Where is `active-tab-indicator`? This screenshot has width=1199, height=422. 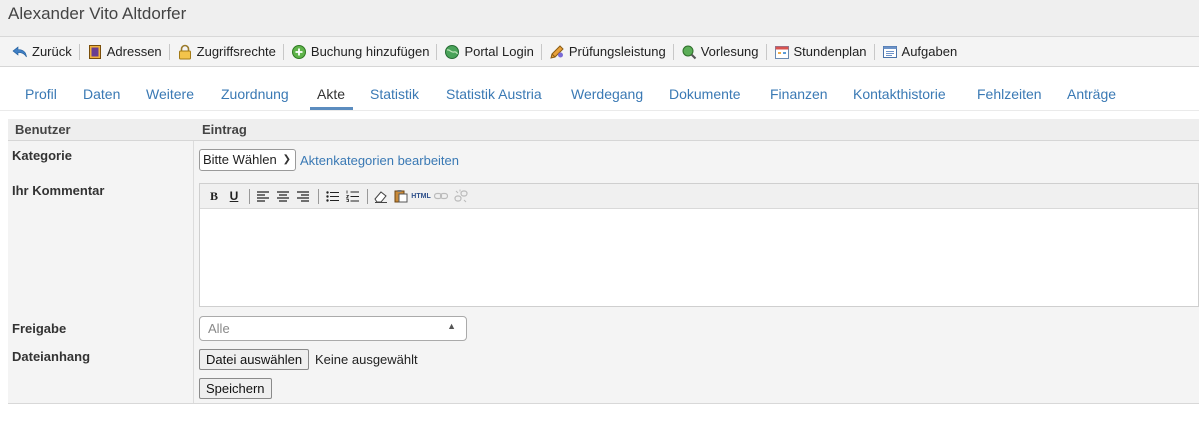
active-tab-indicator is located at coordinates (331, 108).